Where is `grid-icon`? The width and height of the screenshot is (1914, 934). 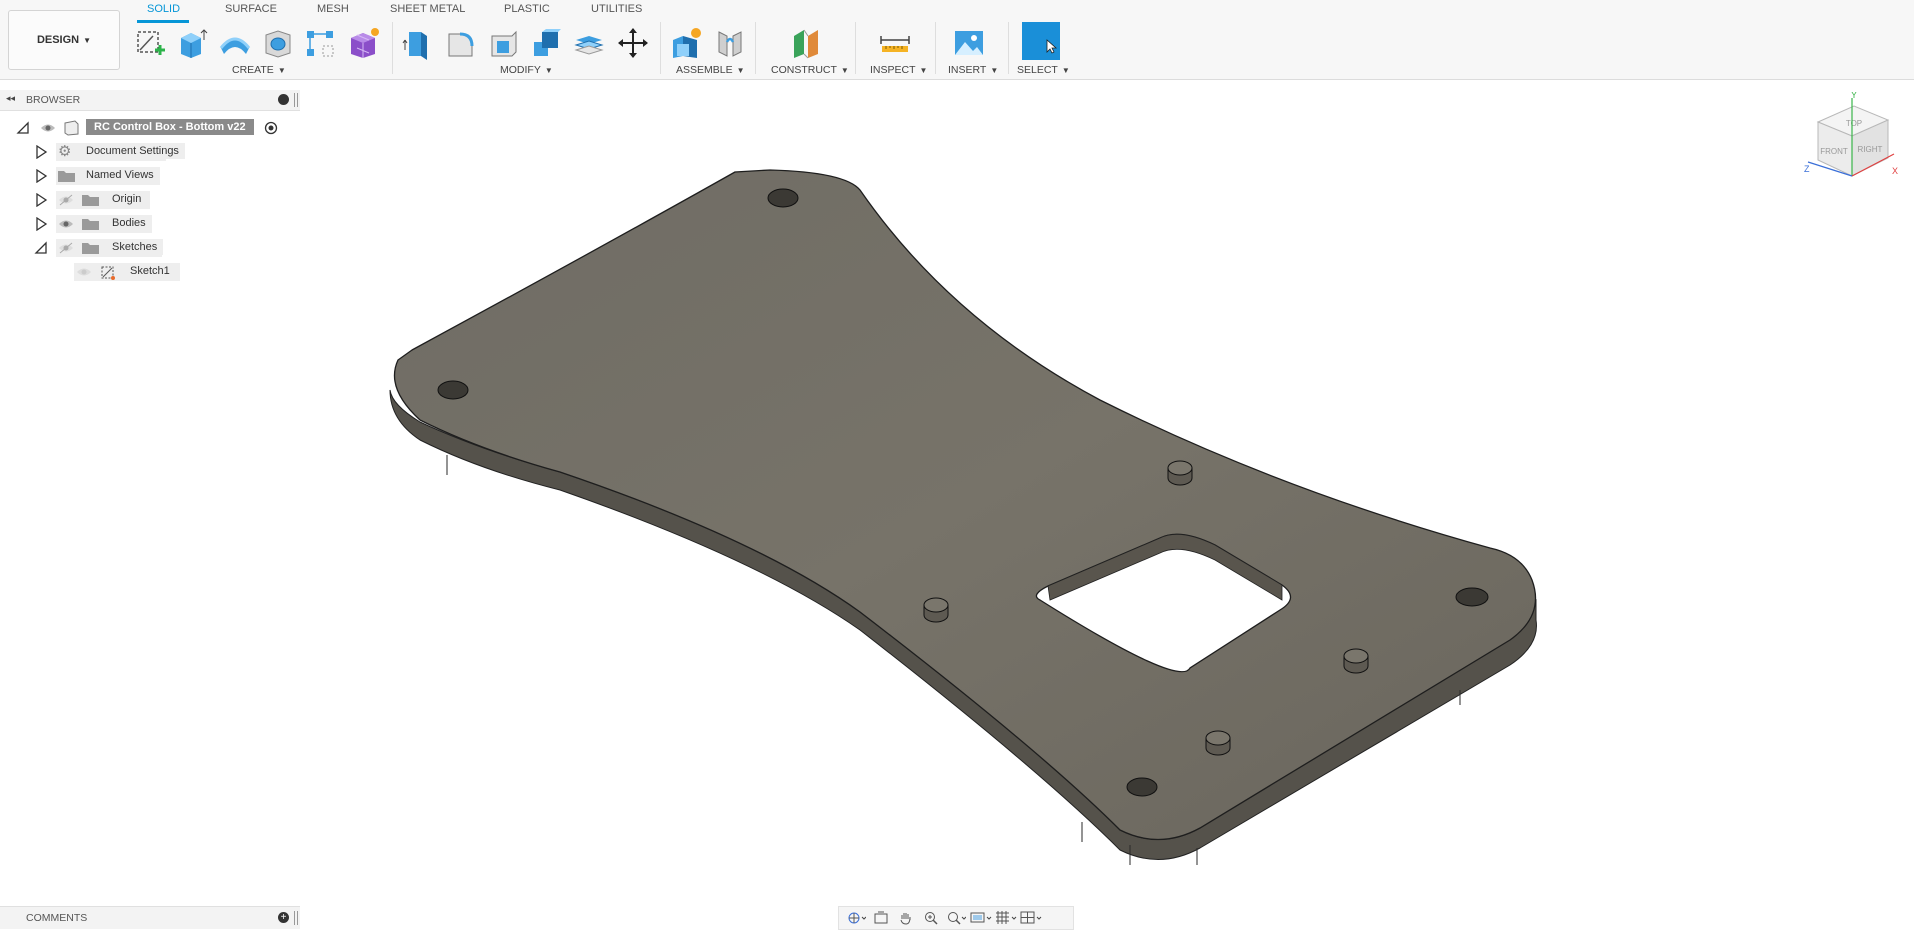
grid-icon is located at coordinates (1006, 918).